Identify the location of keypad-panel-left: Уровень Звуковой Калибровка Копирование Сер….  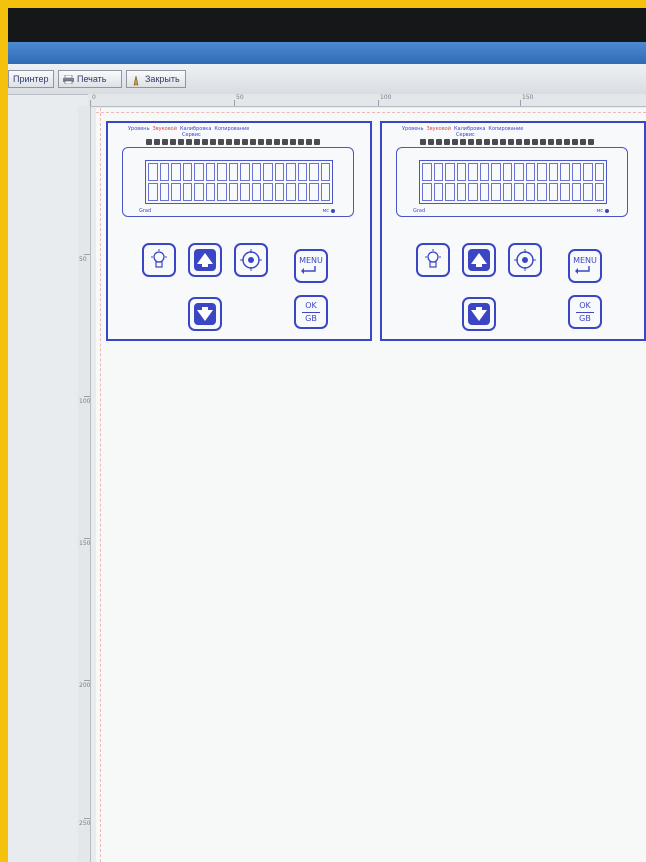
(239, 231).